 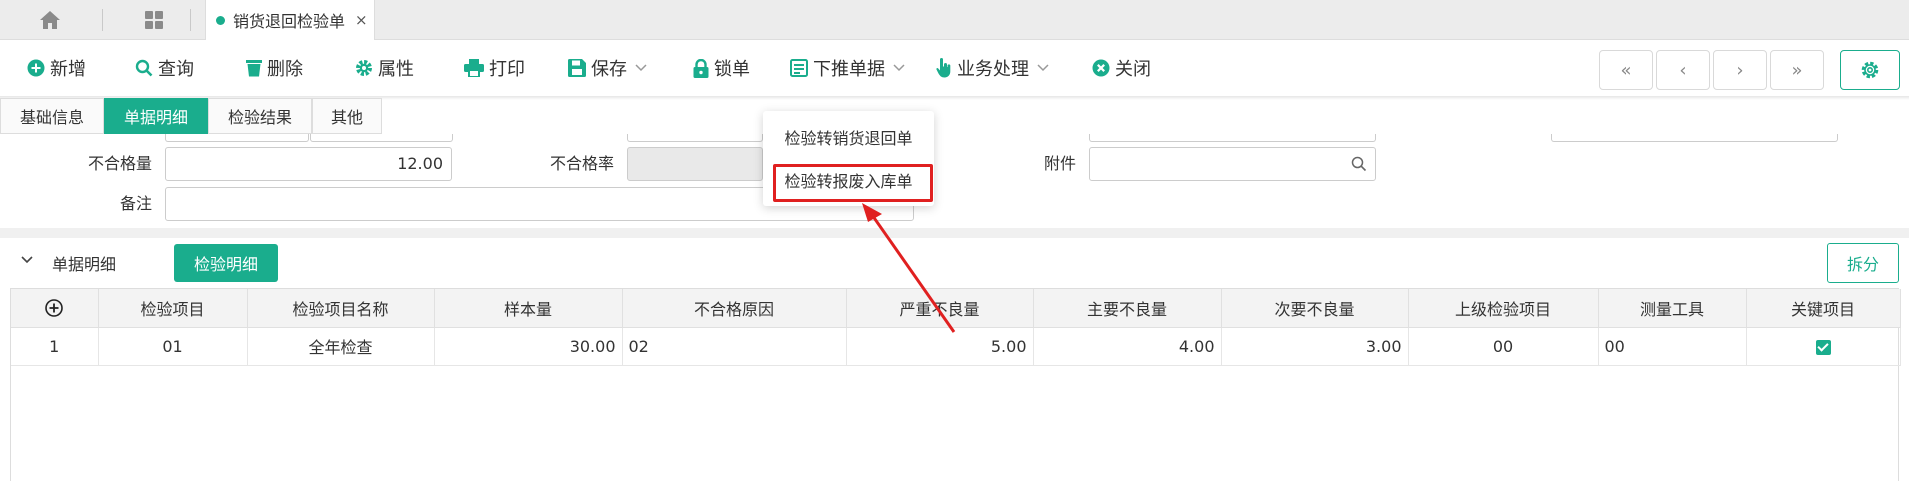 I want to click on cell-reason: 02, so click(x=734, y=346).